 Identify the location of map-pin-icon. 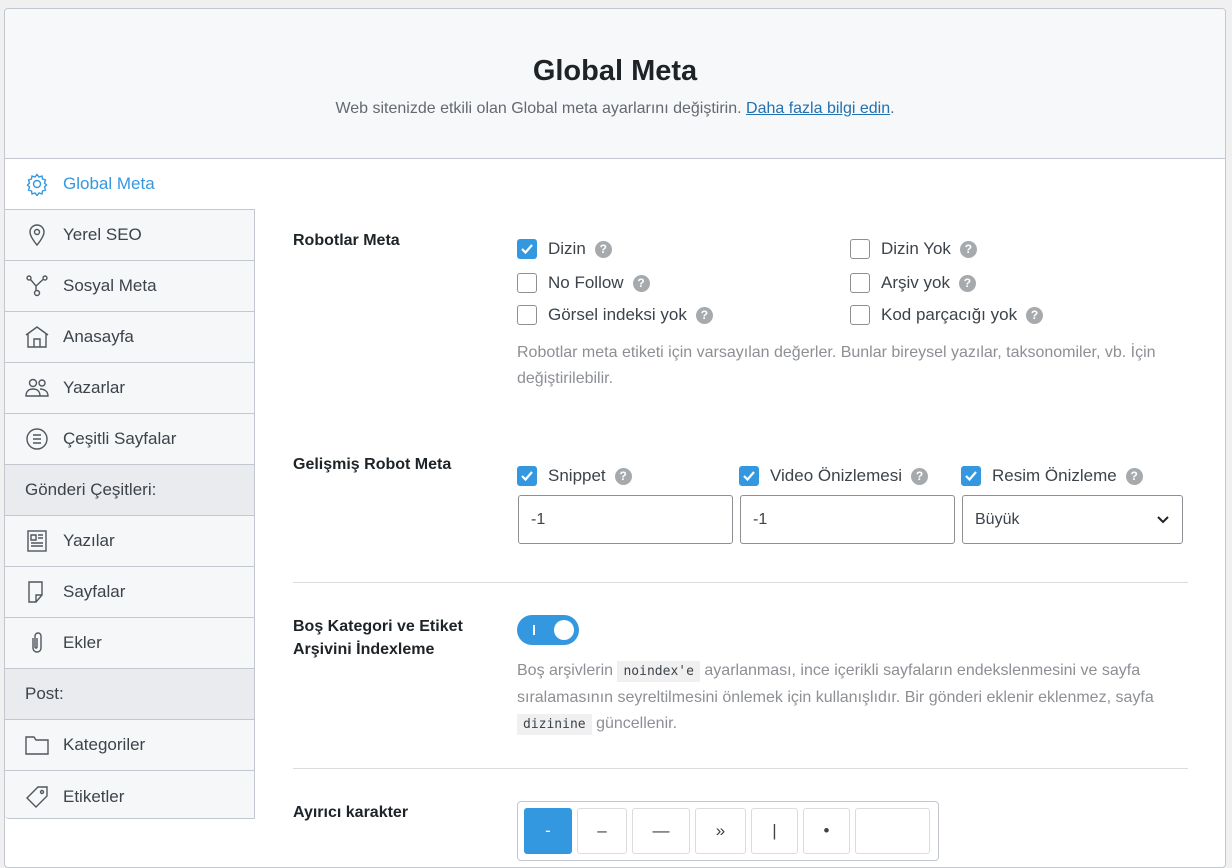
(37, 235).